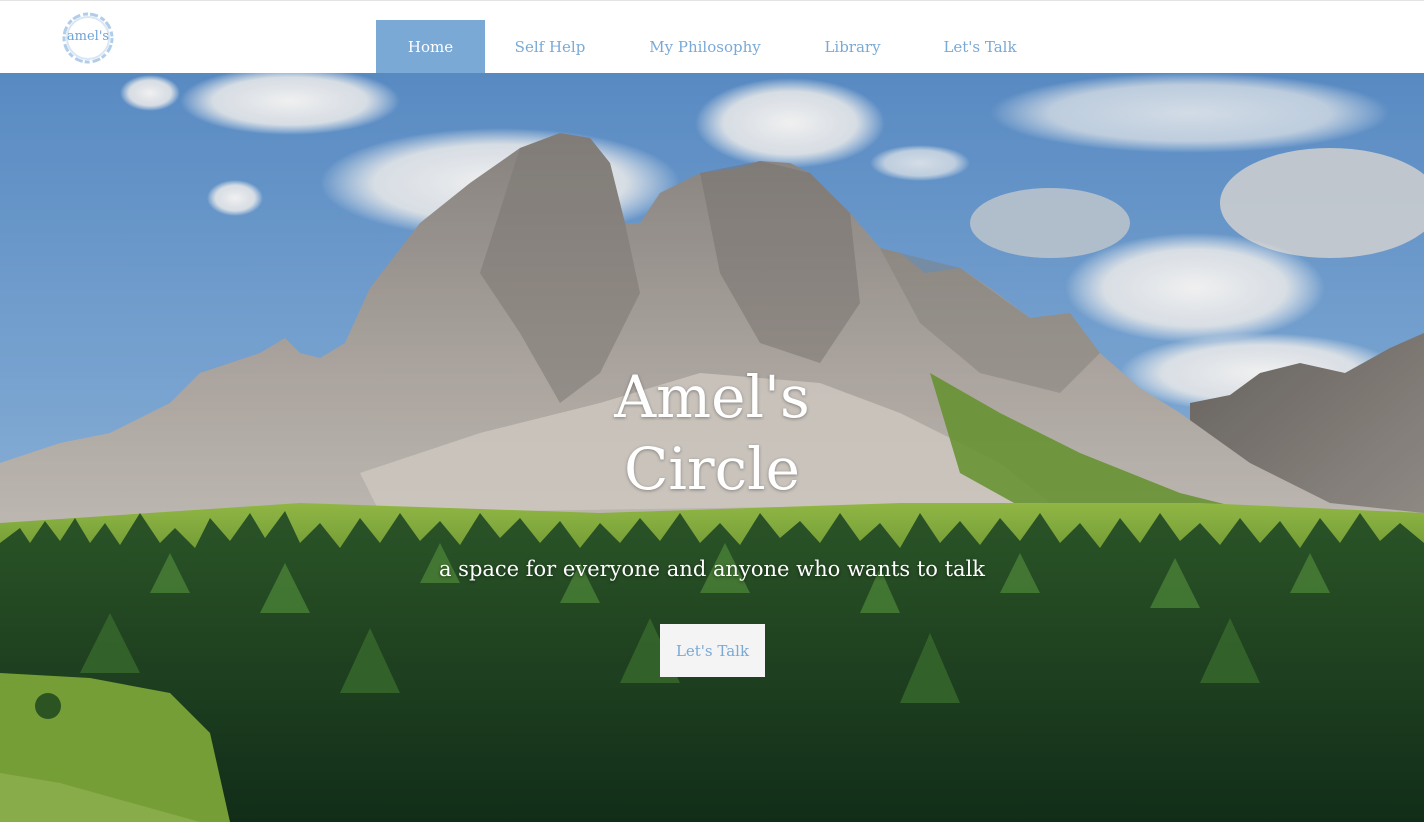  I want to click on hero-title-line-2: Circle, so click(711, 469).